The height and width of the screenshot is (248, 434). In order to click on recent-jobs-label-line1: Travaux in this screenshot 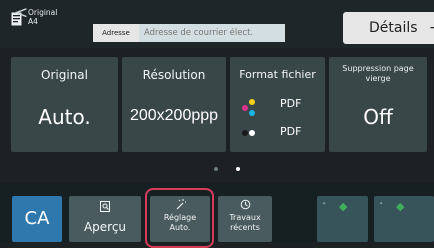, I will do `click(245, 217)`.